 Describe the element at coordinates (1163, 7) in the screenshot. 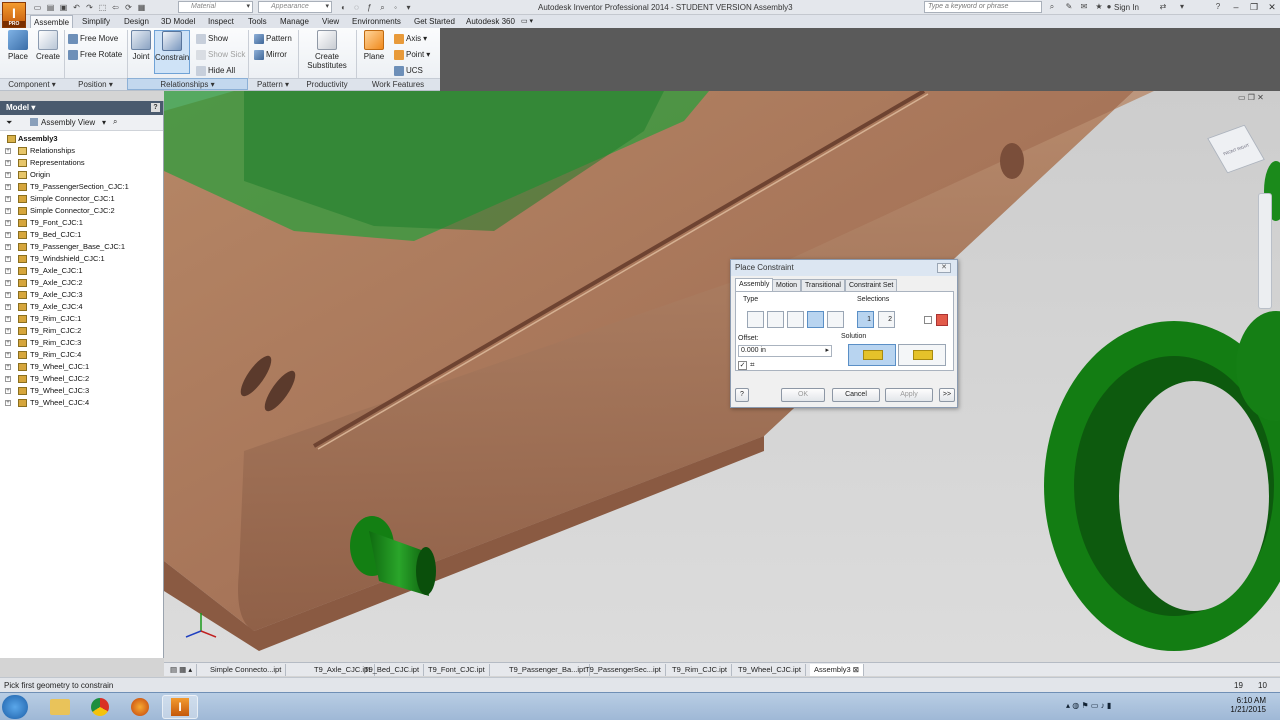

I see `exchange-icon: ⇄` at that location.